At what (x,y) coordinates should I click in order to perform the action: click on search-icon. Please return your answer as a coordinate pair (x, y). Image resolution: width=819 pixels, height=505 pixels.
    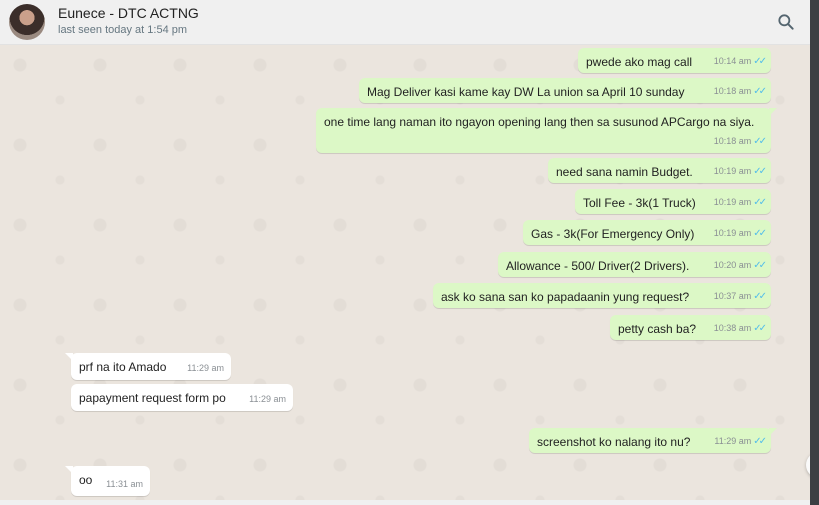
    Looking at the image, I should click on (786, 22).